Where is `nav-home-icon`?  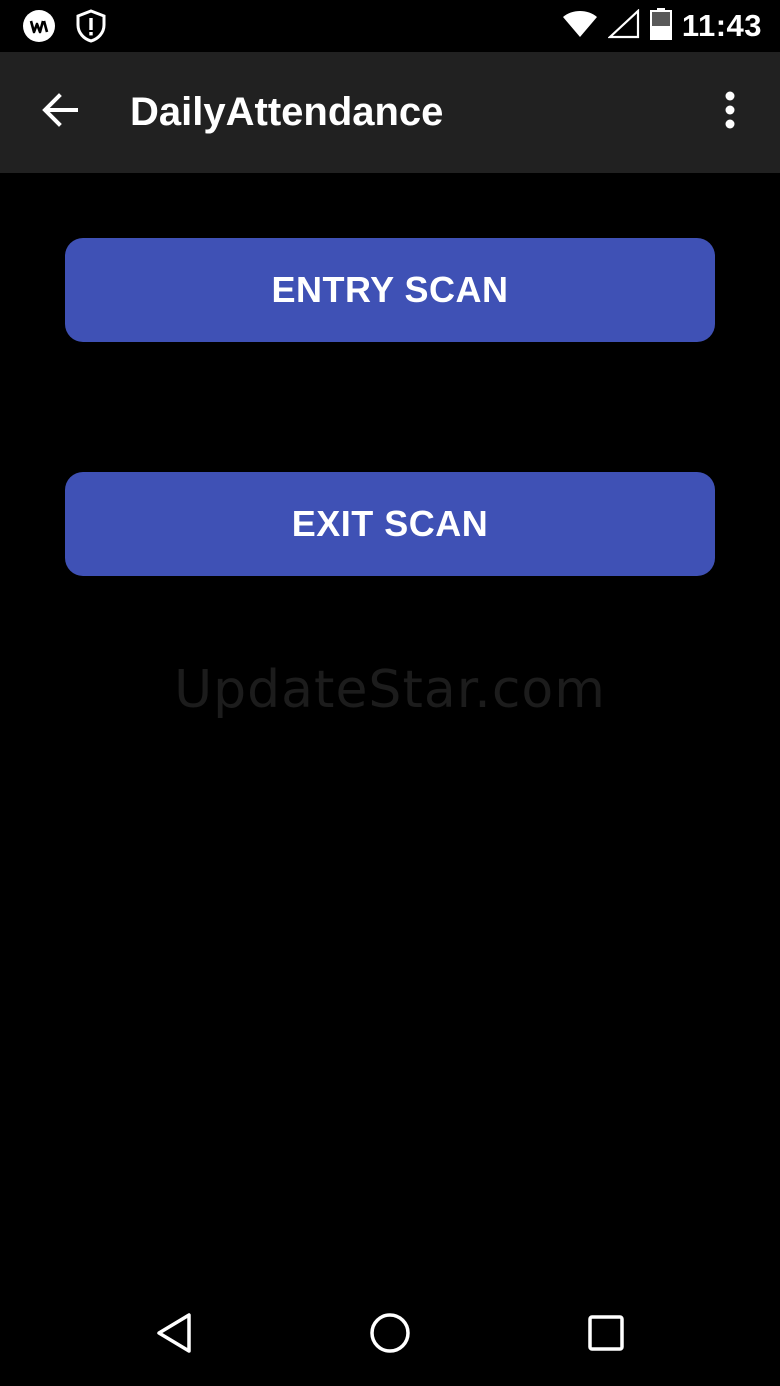
nav-home-icon is located at coordinates (390, 1335).